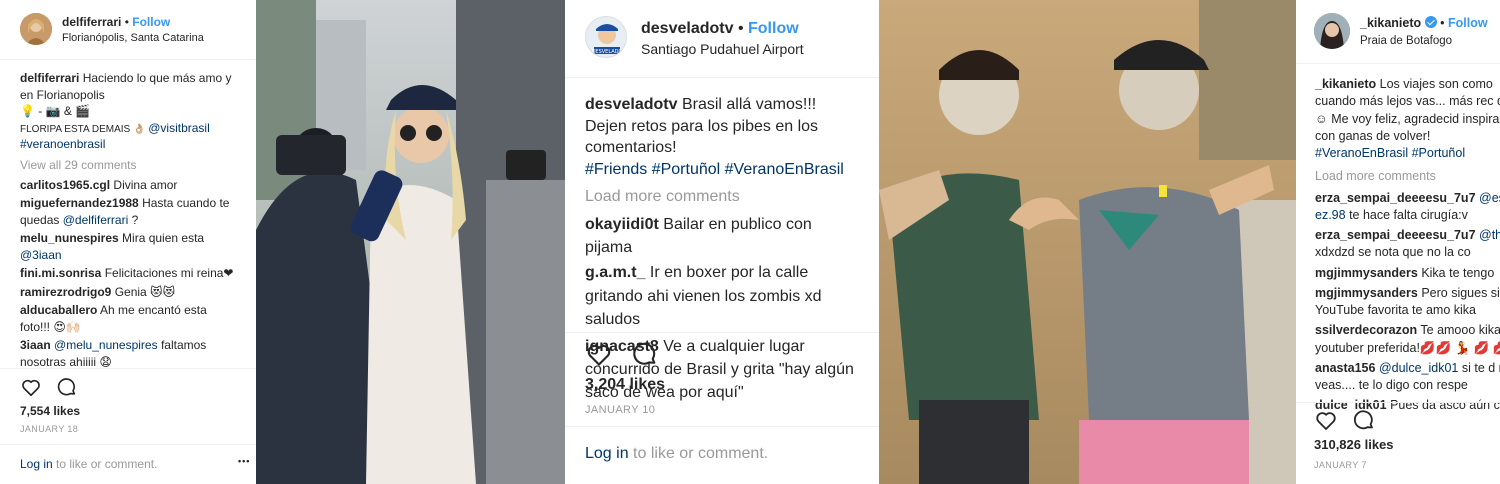  I want to click on comment-text: Kika te tengo, so click(1458, 272).